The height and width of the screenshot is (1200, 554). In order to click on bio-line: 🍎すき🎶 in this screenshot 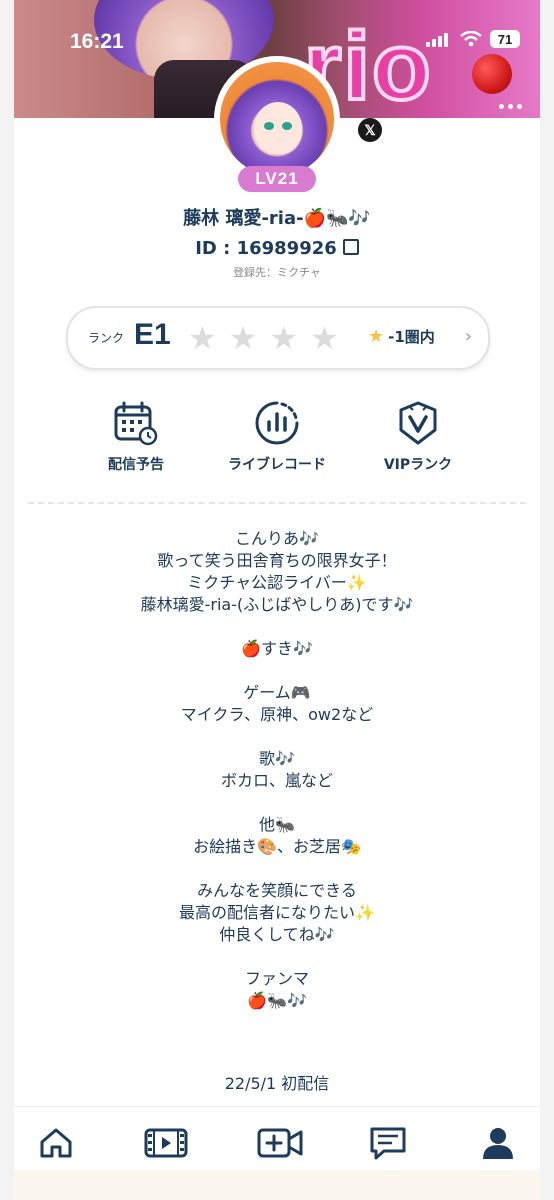, I will do `click(277, 648)`.